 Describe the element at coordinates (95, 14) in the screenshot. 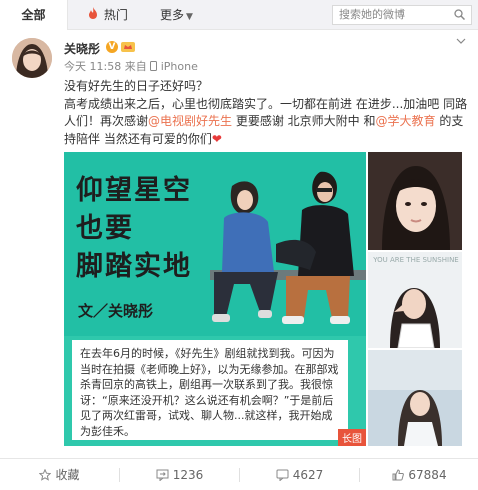

I see `fire-icon` at that location.